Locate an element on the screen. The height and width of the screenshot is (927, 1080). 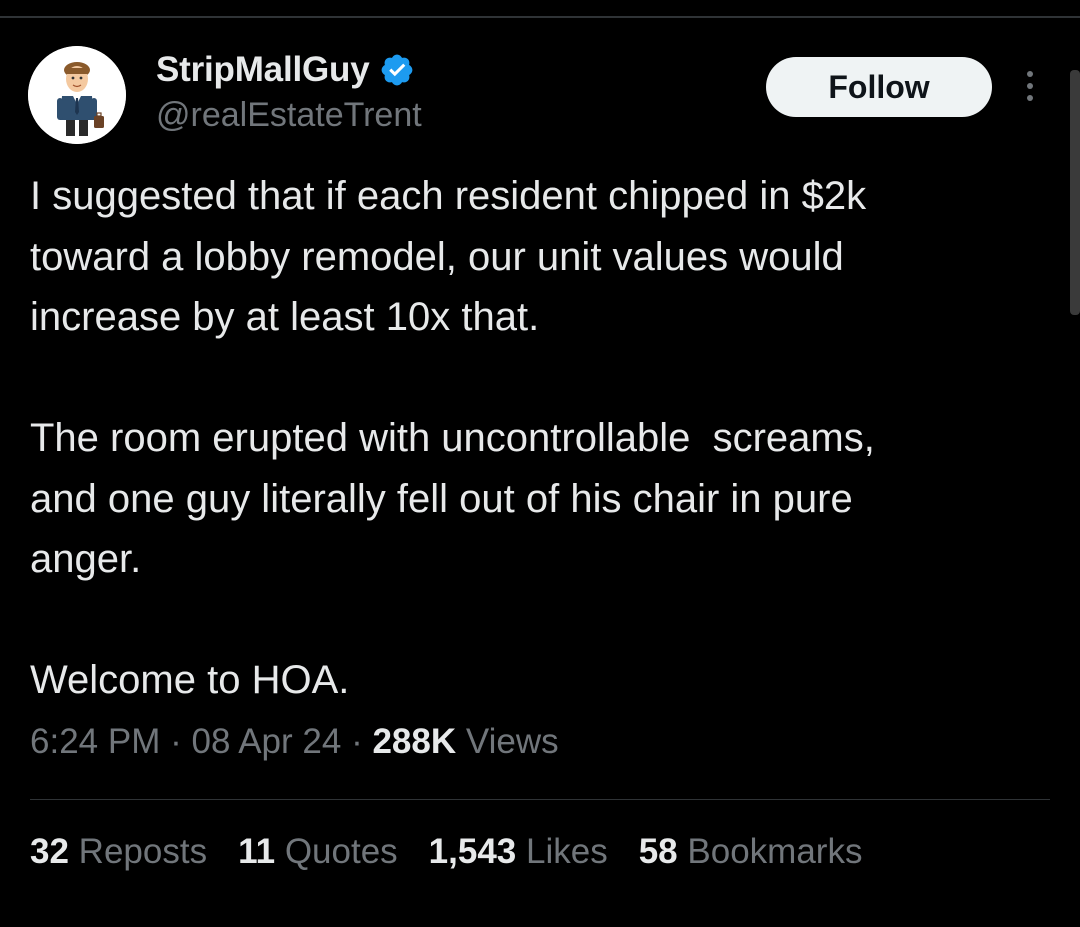
tweet-meta: 6:24 PM · 08 Apr 24 · 288K Views is located at coordinates (294, 742).